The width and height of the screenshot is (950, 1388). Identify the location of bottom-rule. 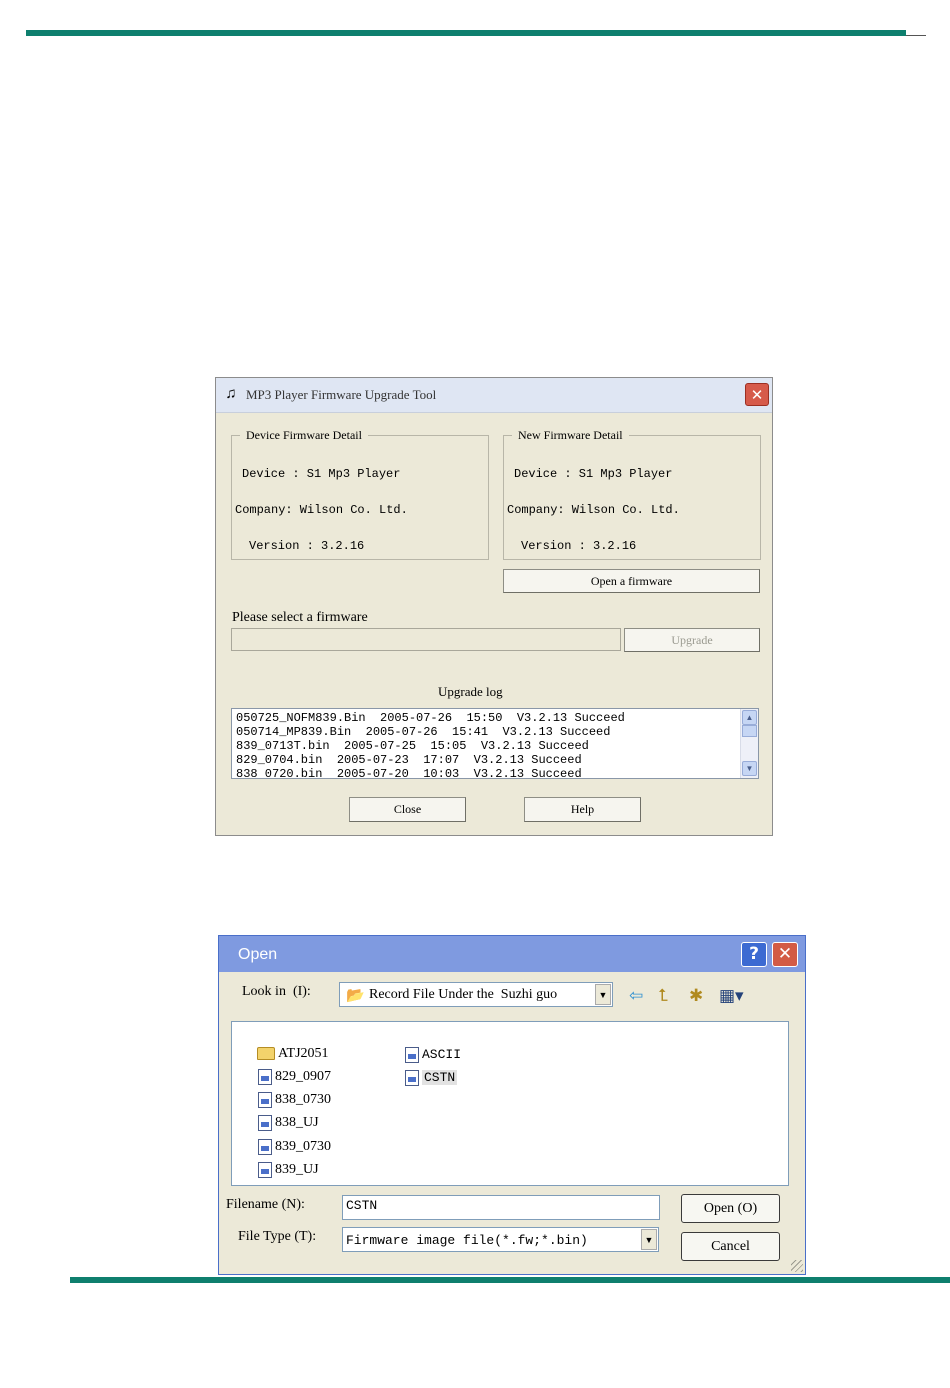
(510, 1280).